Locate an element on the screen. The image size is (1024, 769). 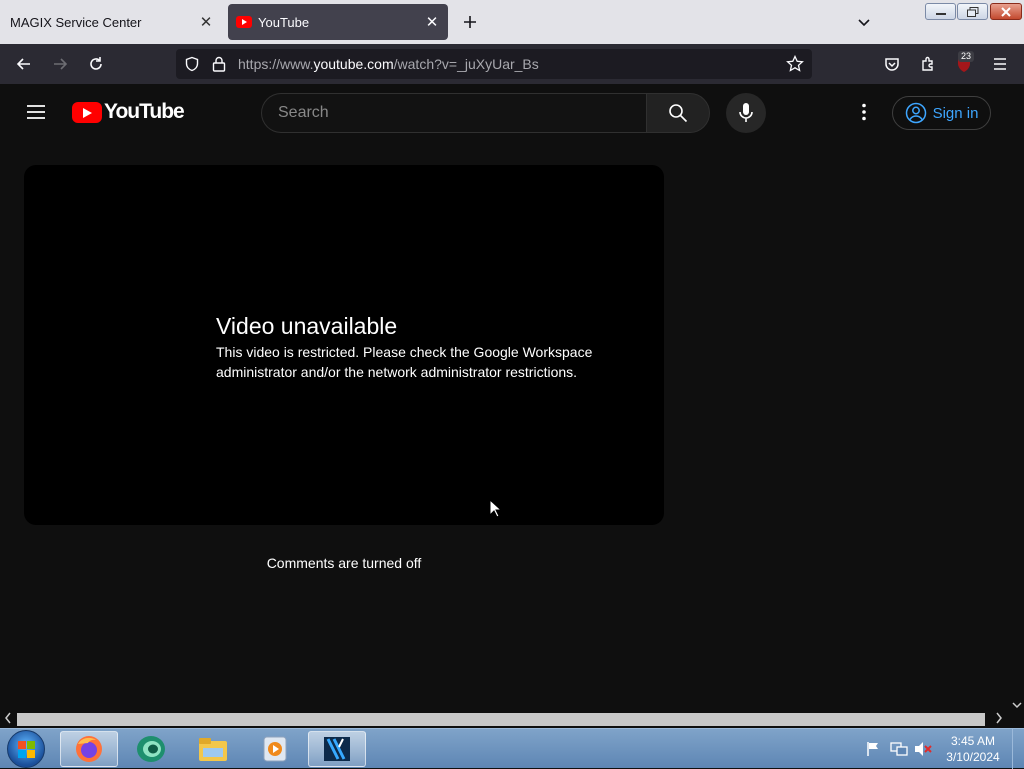
vertical-scroll-down-arrow is located at coordinates (1018, 703).